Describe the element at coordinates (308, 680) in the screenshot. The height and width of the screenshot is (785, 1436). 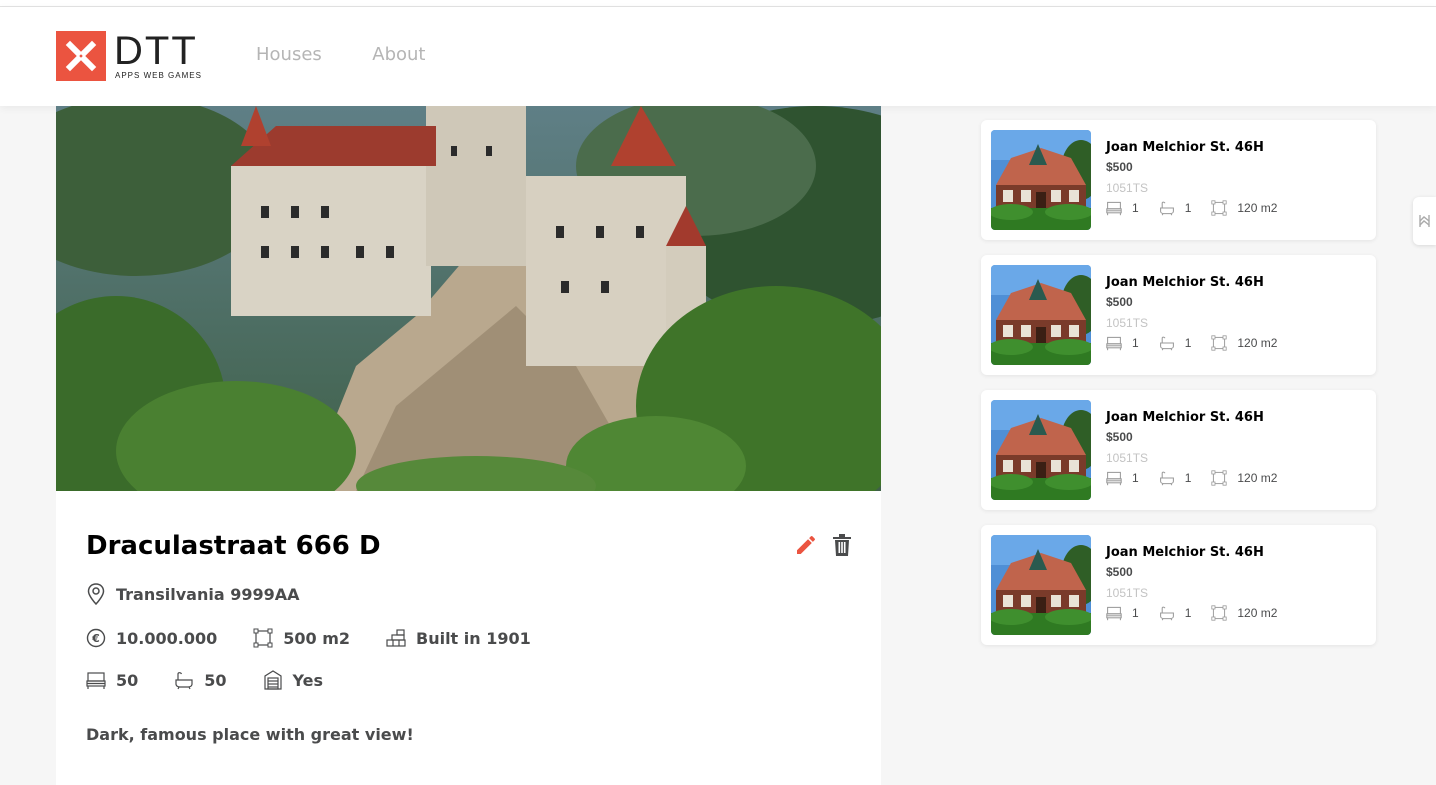
I see `garage-text: Yes` at that location.